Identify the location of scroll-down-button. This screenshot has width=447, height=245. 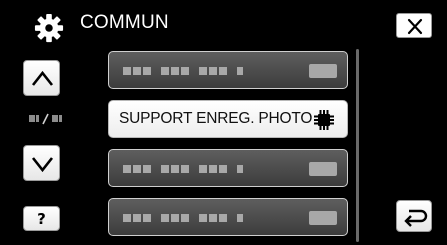
(41, 163).